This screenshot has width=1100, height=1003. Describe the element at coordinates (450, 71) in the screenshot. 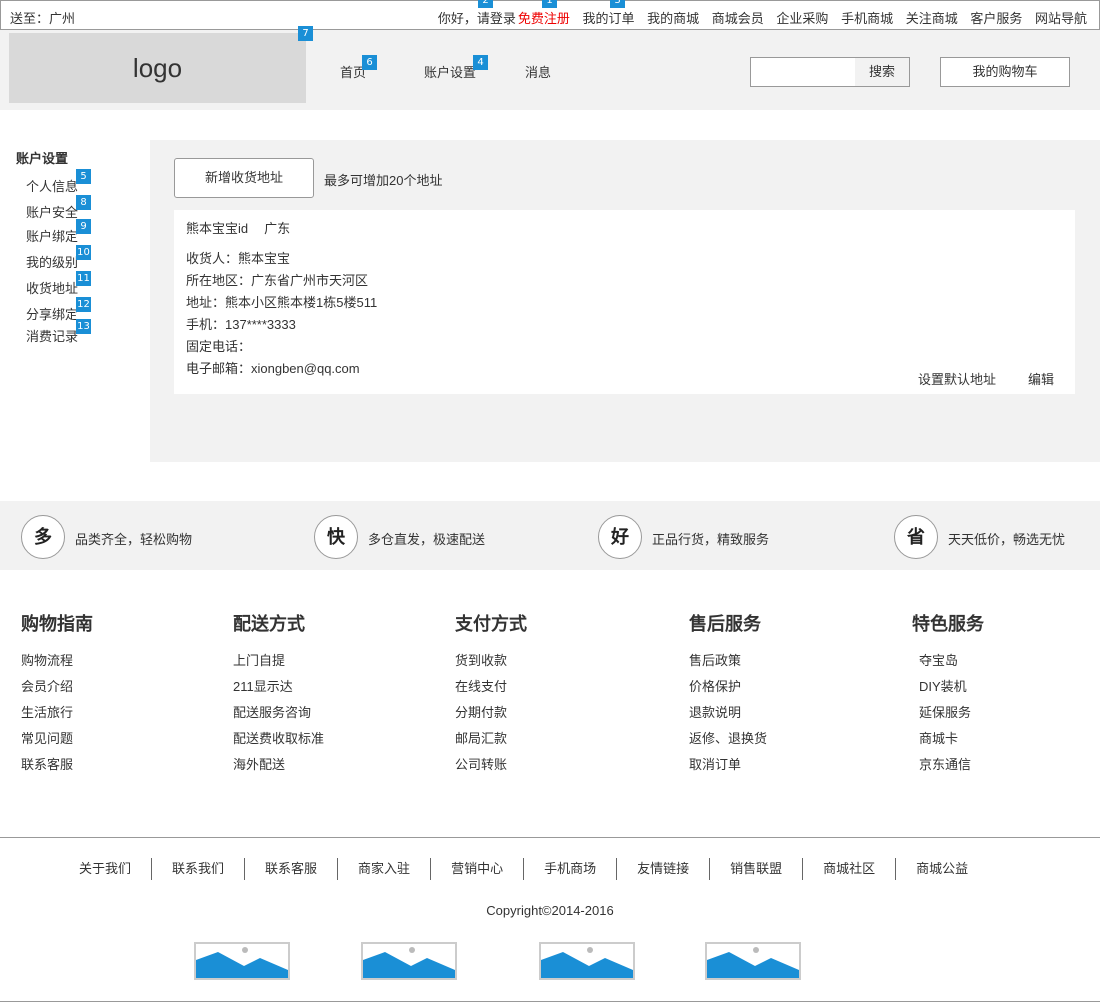

I see `nav-account-settings: 账户设置` at that location.